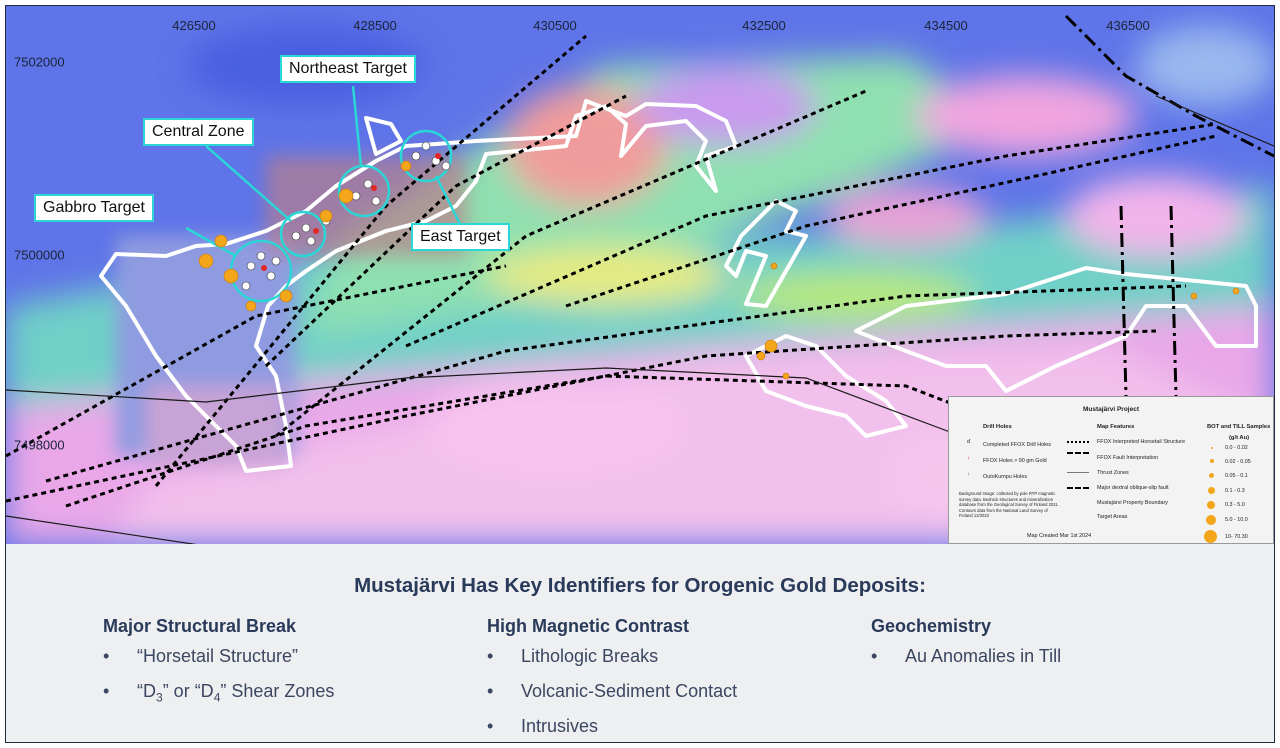  Describe the element at coordinates (1112, 517) in the screenshot. I see `legend-feature-item: Target Areas` at that location.